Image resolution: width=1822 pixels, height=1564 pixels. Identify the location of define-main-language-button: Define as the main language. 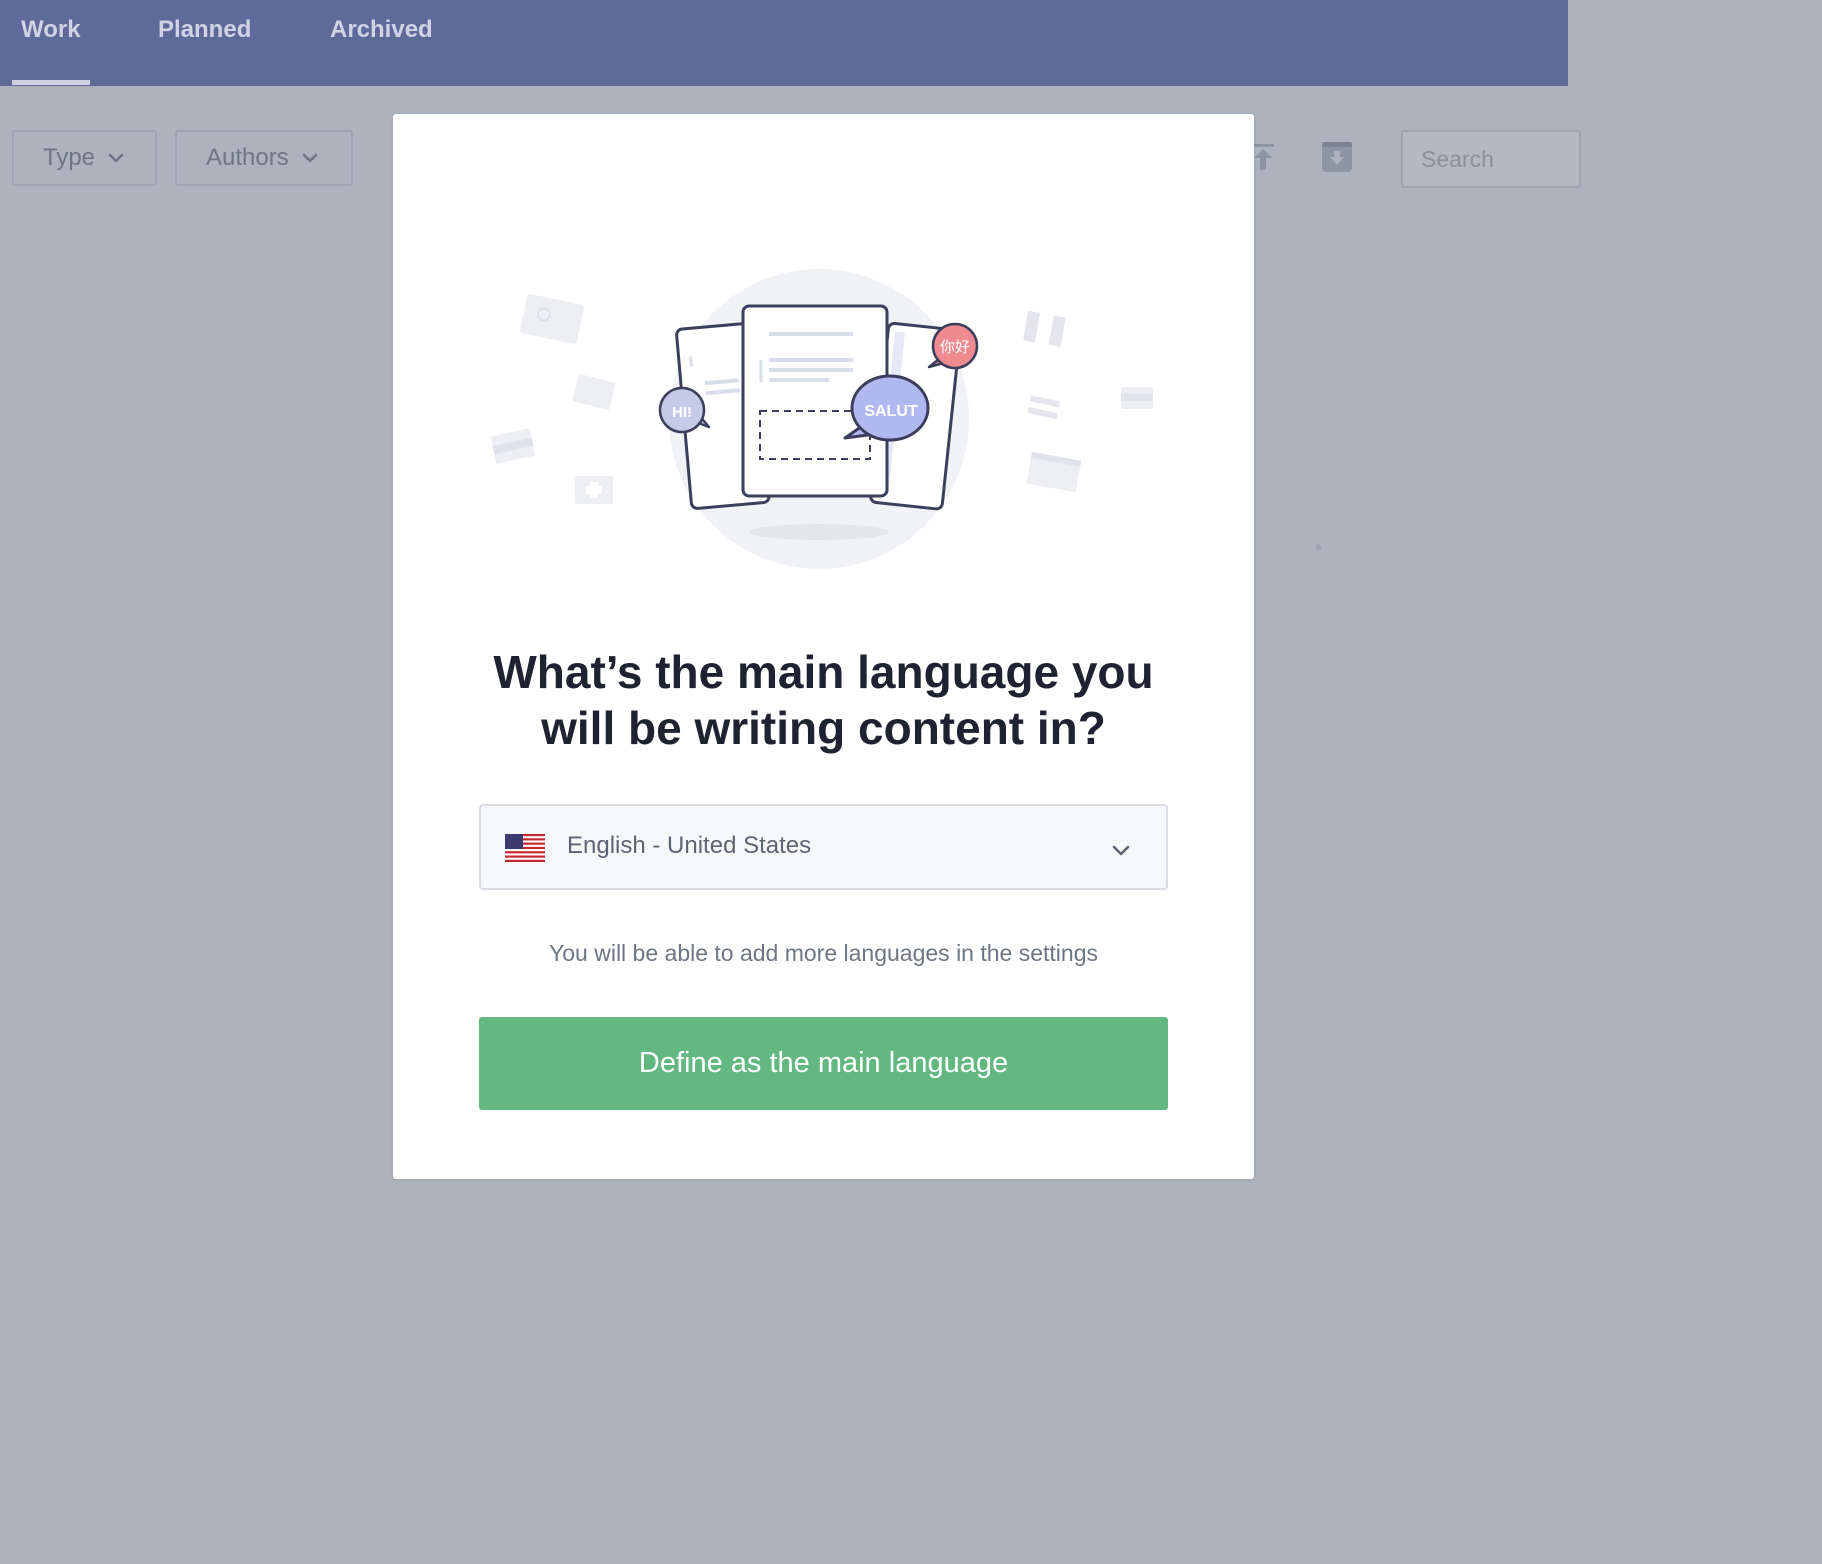
(823, 1063).